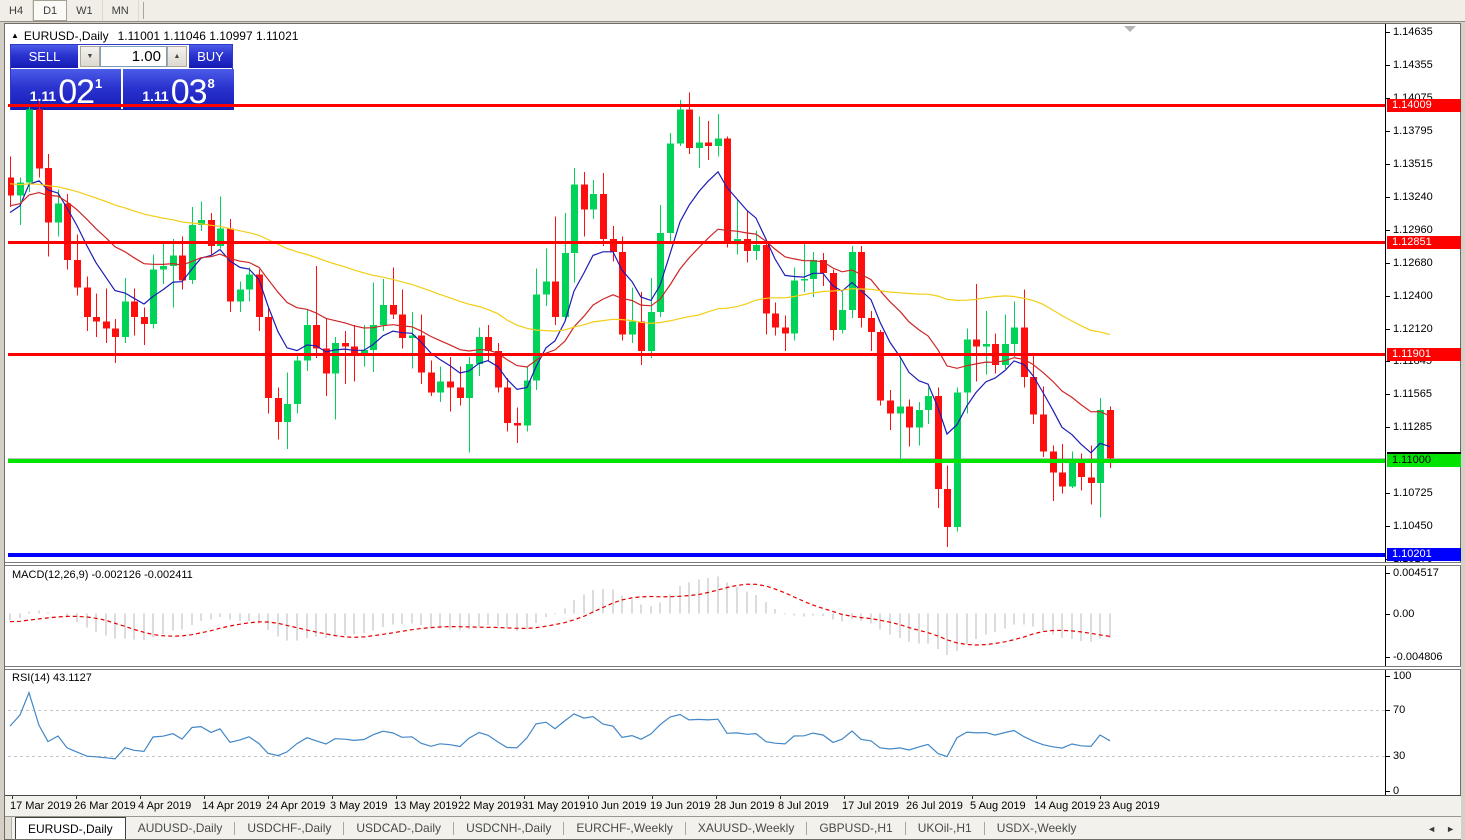 The width and height of the screenshot is (1465, 840). Describe the element at coordinates (1413, 65) in the screenshot. I see `price-tick-label: 1.14355` at that location.